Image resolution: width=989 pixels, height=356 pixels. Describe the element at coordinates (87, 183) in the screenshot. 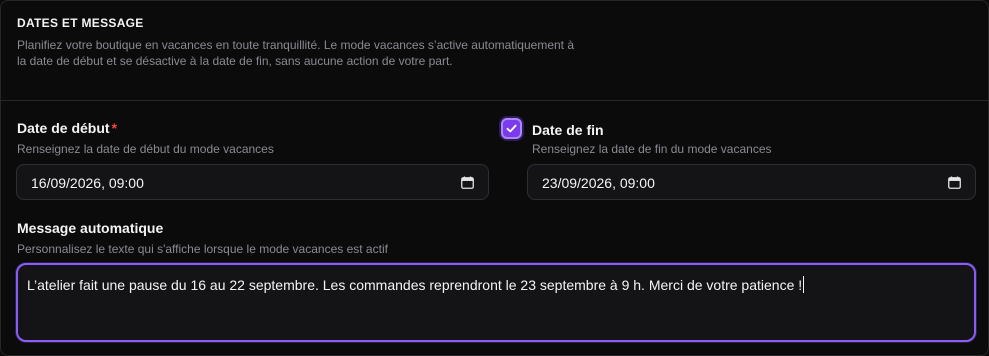

I see `start-date-value: 16/09/2026, 09:00` at that location.